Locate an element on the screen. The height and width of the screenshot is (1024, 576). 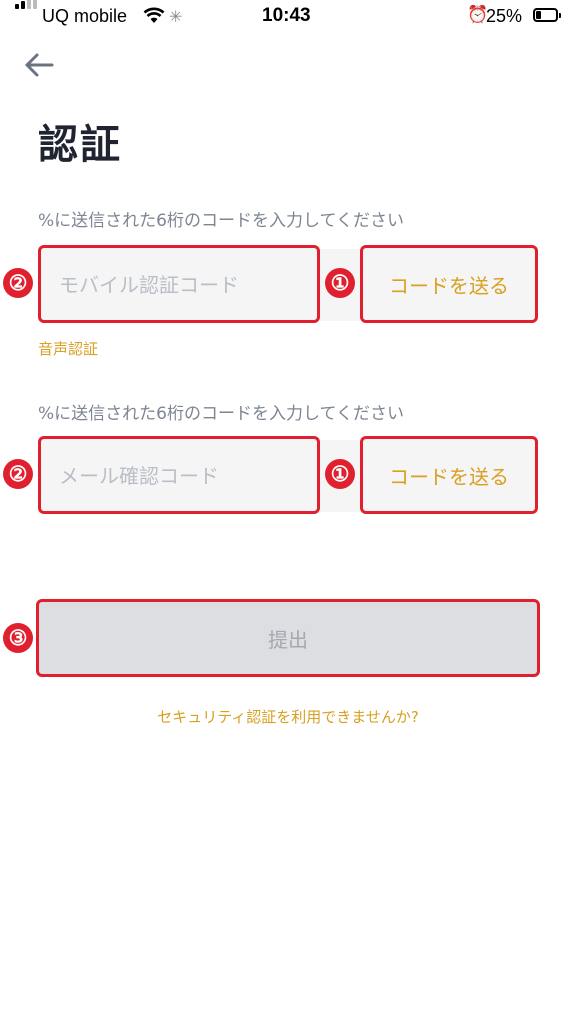
back-button is located at coordinates (39, 65).